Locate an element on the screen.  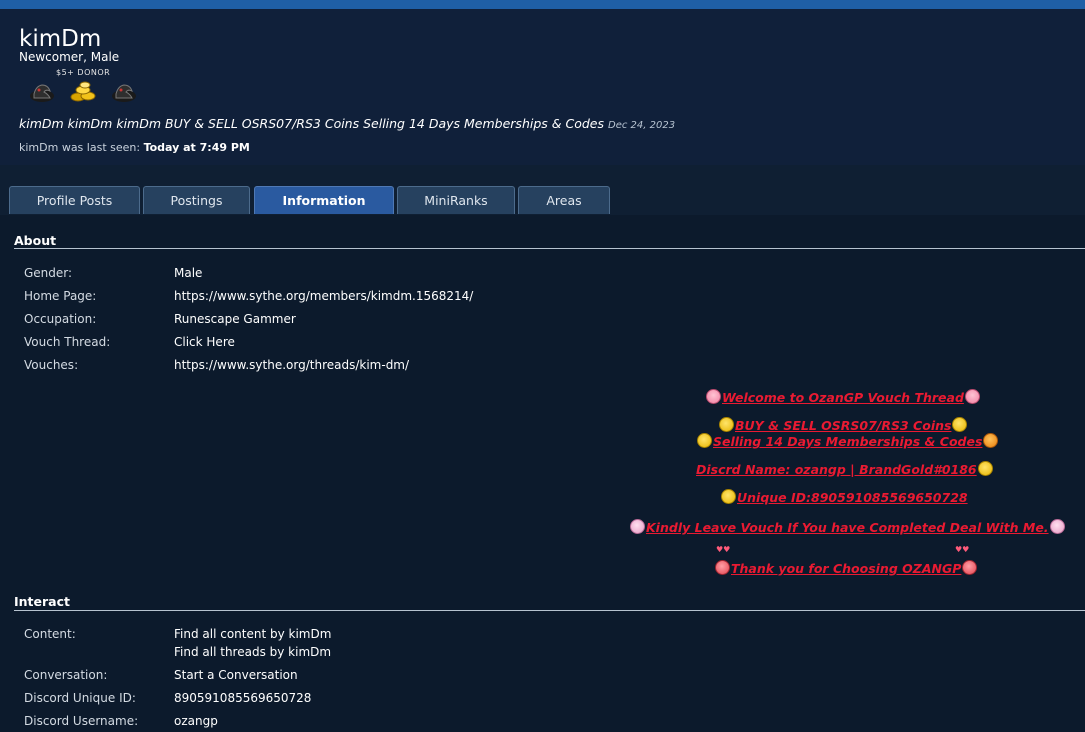
signature-line-thanks: Thank you for Choosing OZANGP is located at coordinates (846, 568).